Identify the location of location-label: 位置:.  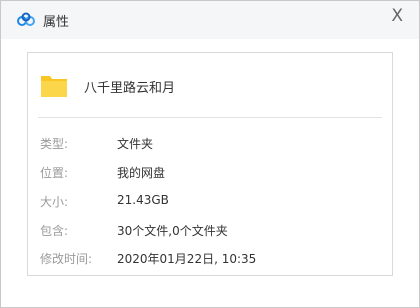
(54, 173).